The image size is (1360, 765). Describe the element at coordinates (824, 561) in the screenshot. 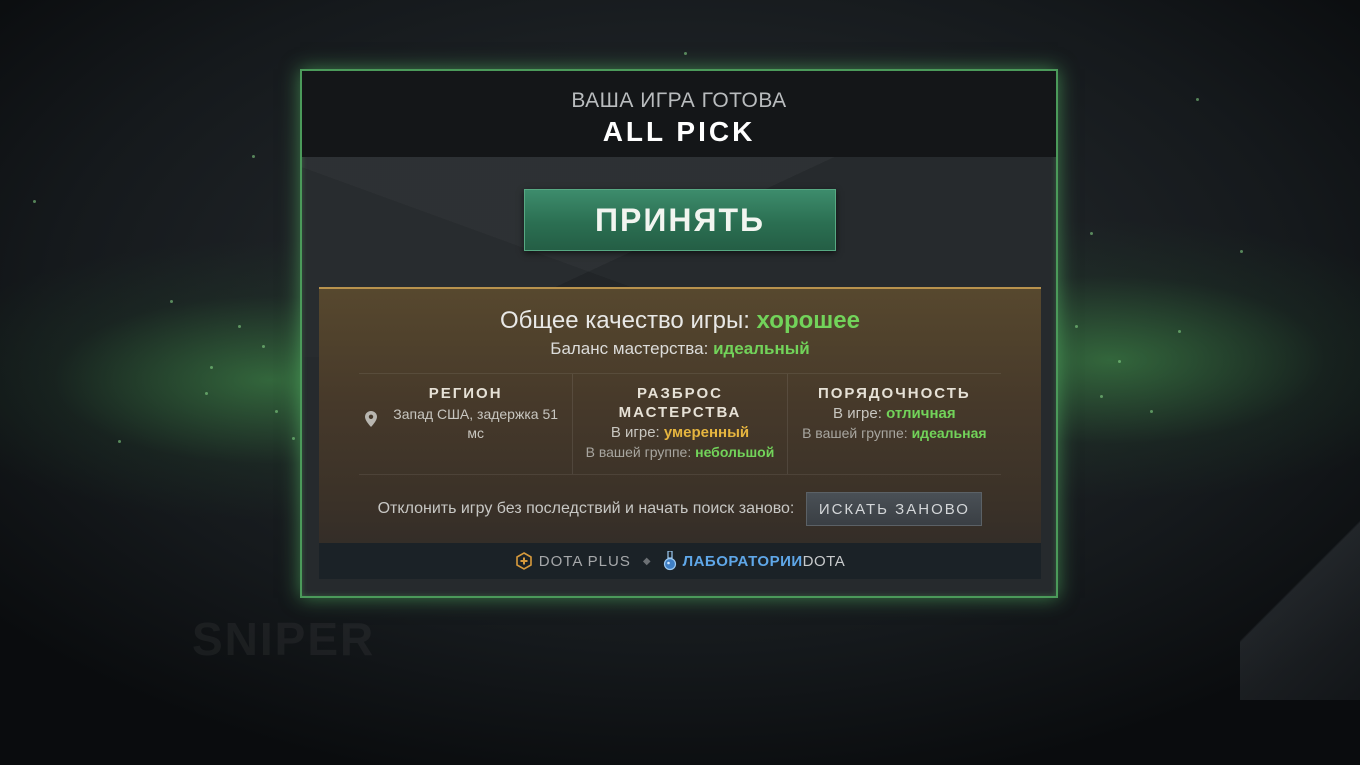

I see `labs-label-part2: DOTA` at that location.